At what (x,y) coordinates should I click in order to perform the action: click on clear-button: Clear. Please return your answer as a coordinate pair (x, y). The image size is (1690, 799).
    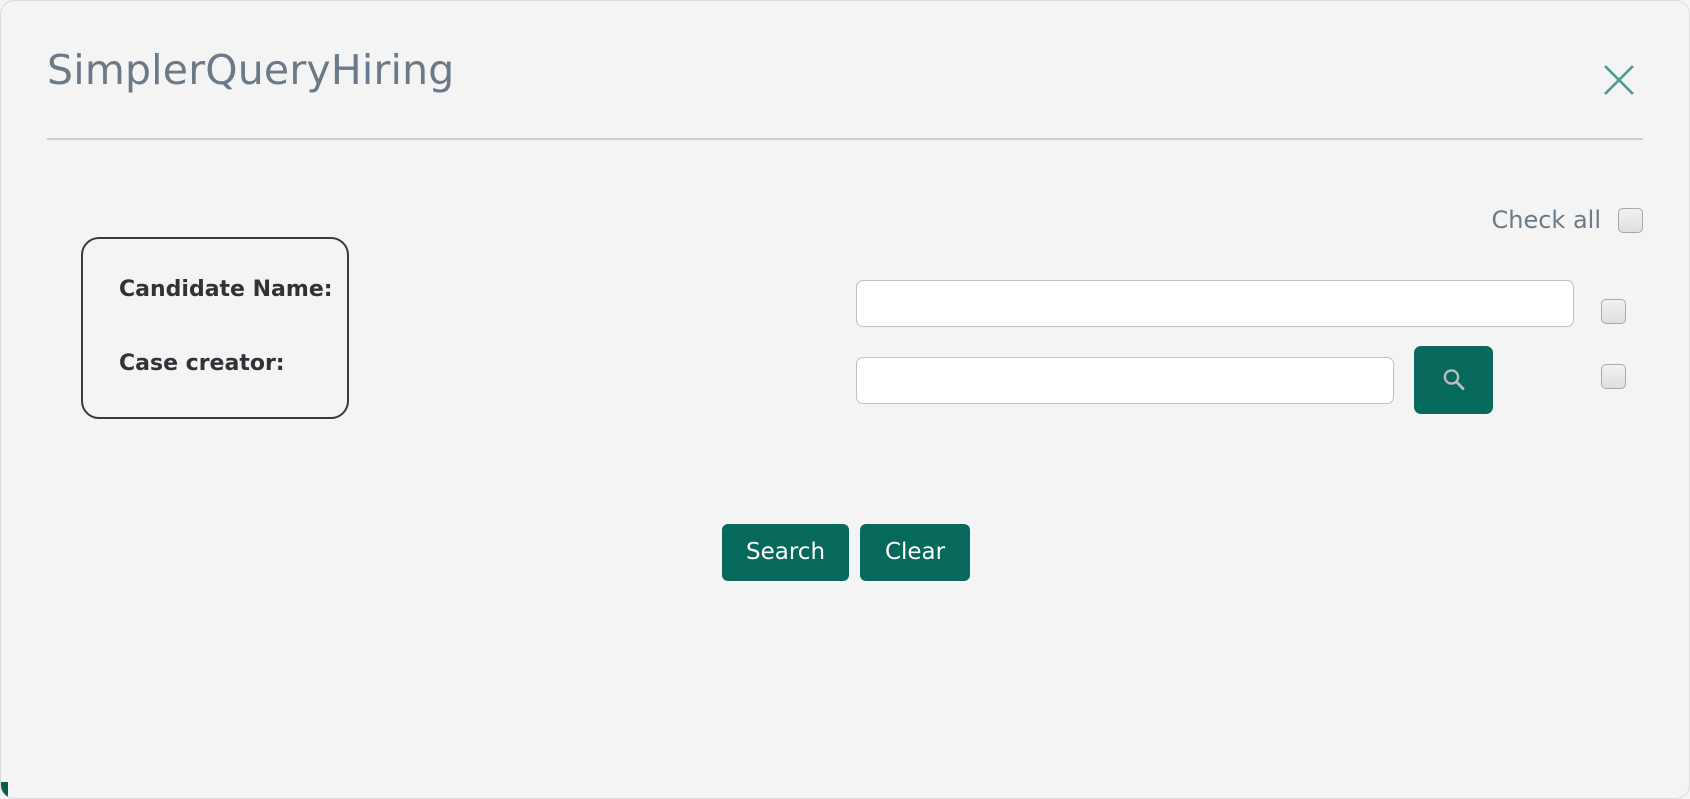
    Looking at the image, I should click on (915, 552).